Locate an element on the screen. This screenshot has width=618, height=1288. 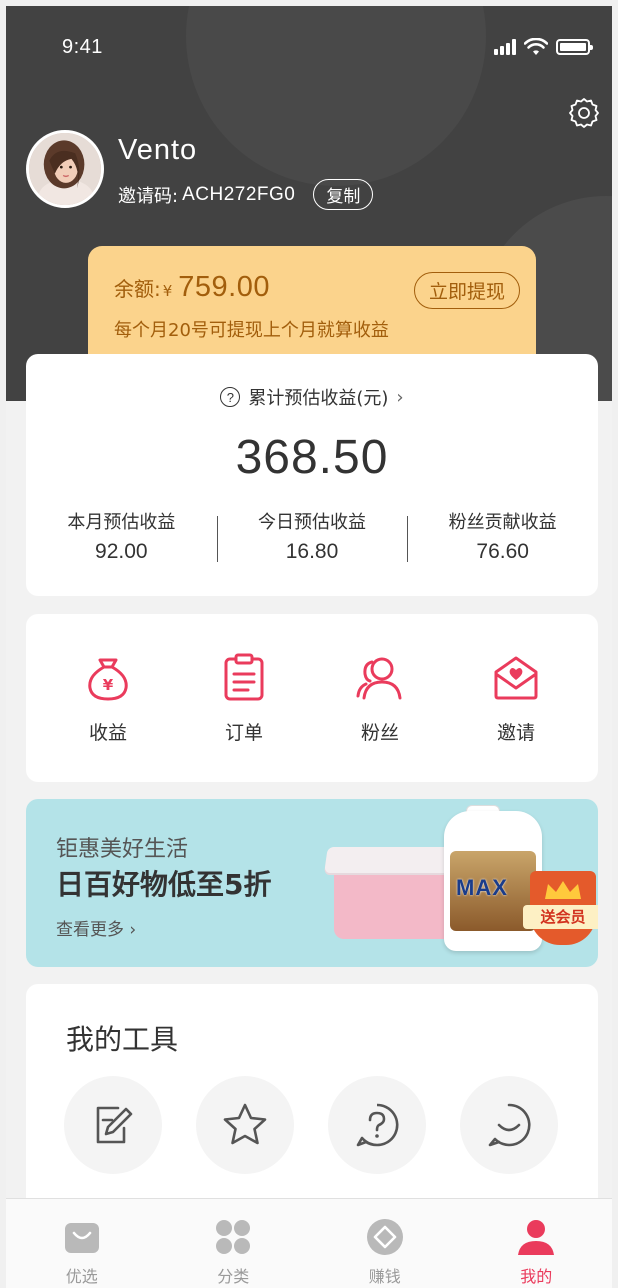
avatar is located at coordinates (65, 169).